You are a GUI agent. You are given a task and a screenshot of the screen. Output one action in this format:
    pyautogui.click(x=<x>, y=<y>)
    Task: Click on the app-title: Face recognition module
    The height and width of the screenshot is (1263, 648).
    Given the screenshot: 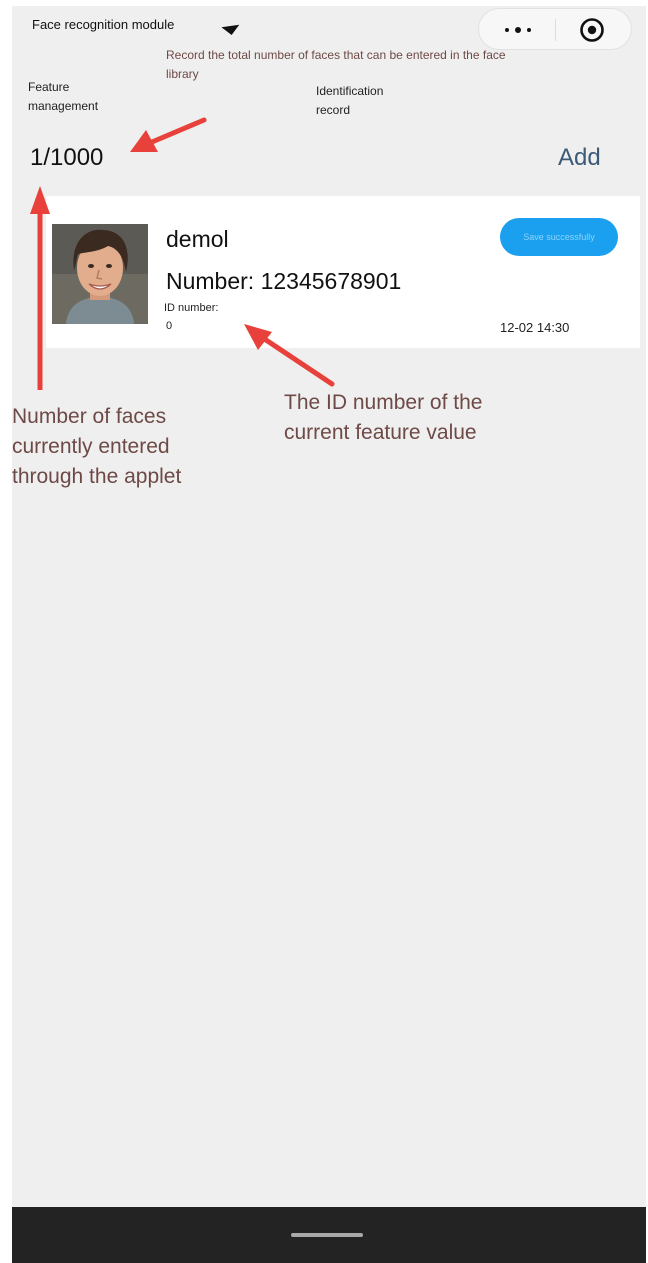 What is the action you would take?
    pyautogui.click(x=103, y=24)
    